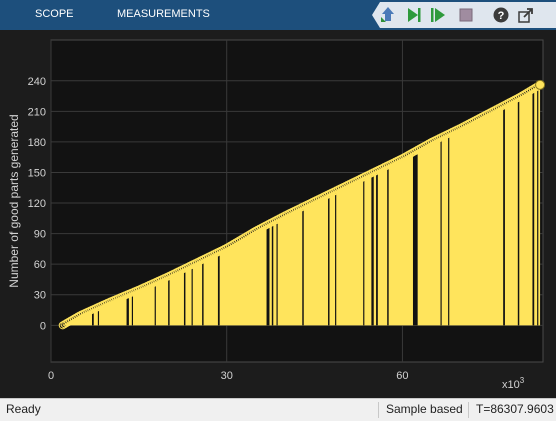 This screenshot has width=556, height=421. I want to click on tab-scope: SCOPE, so click(54, 14).